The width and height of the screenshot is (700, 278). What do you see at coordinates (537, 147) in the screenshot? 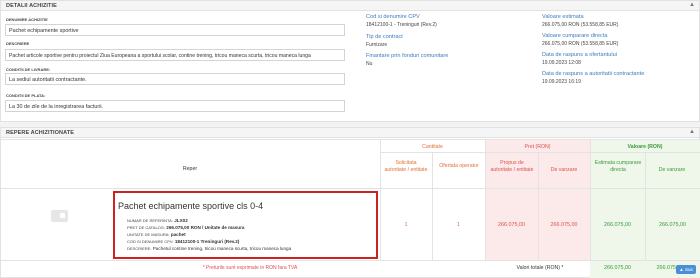
I see `grp-pret-header: Pret (RON)` at bounding box center [537, 147].